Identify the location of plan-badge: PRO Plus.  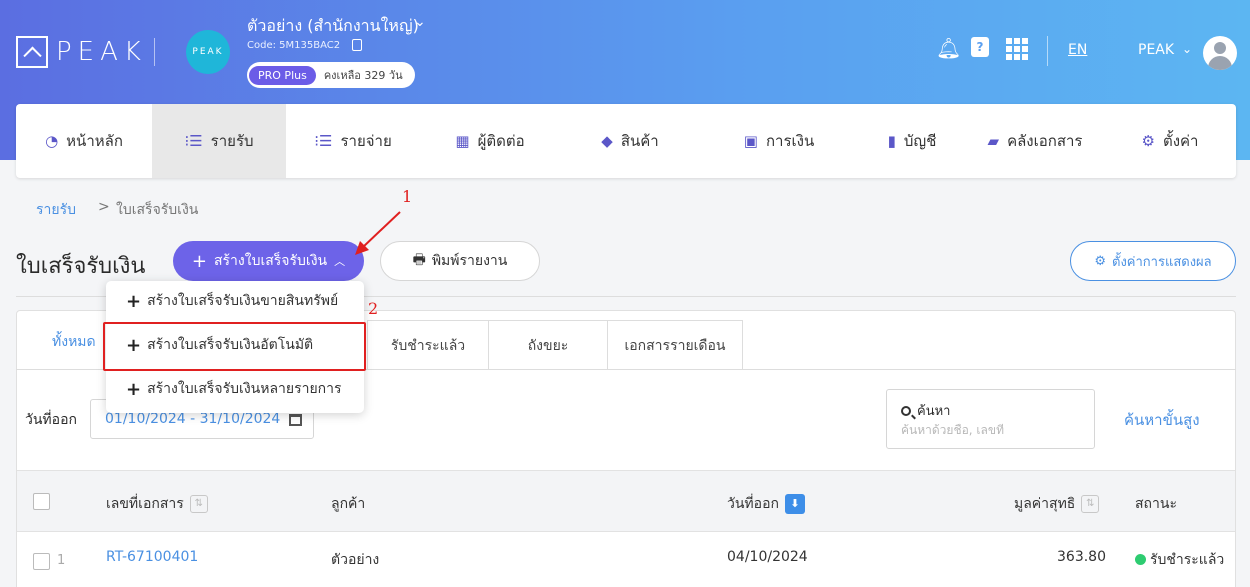
(282, 75).